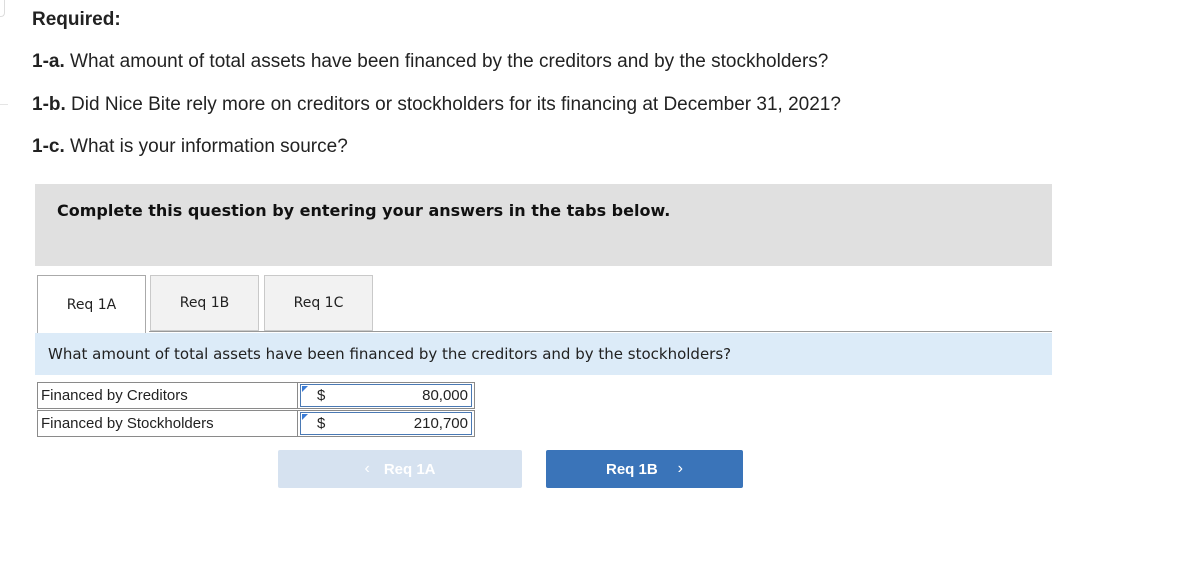 The height and width of the screenshot is (571, 1200). I want to click on creditors-amount-input: $ 80,000, so click(386, 395).